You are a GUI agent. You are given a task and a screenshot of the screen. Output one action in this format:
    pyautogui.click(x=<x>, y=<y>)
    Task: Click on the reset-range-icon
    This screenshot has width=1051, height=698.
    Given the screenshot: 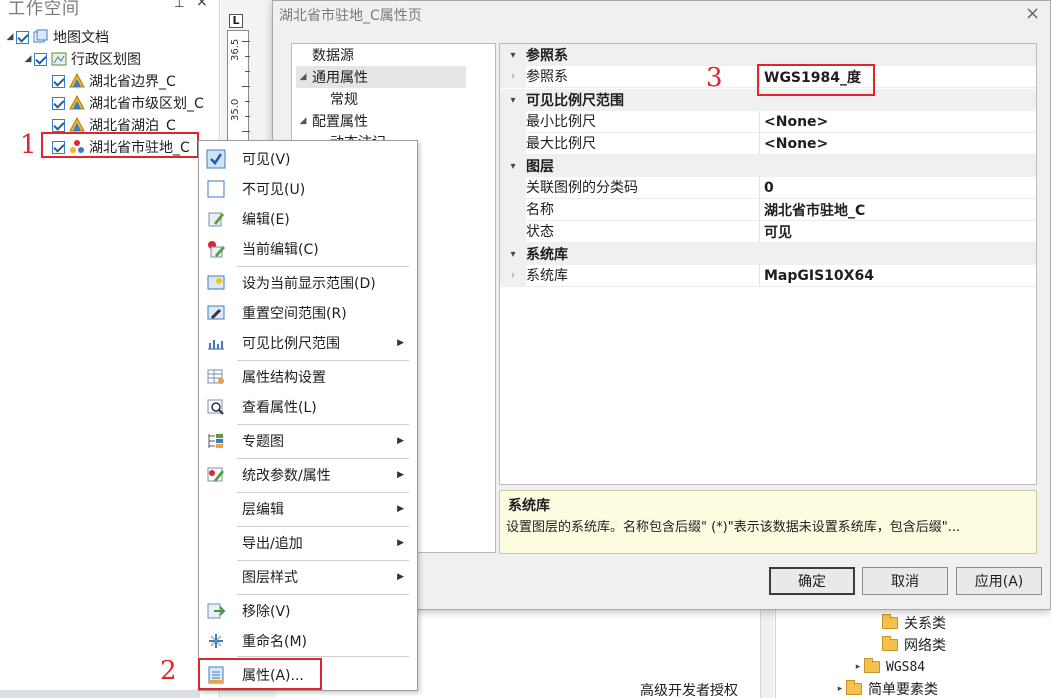 What is the action you would take?
    pyautogui.click(x=216, y=313)
    